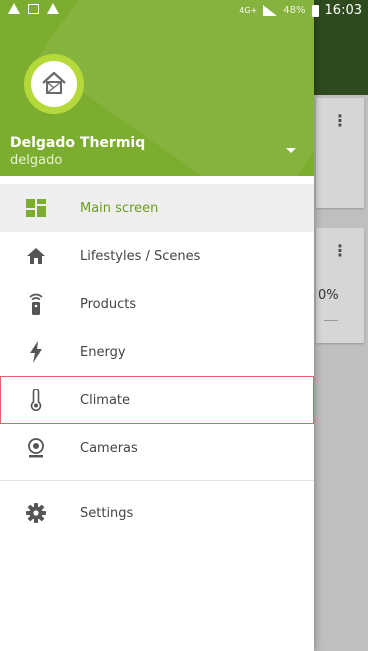  I want to click on image-icon, so click(33, 8).